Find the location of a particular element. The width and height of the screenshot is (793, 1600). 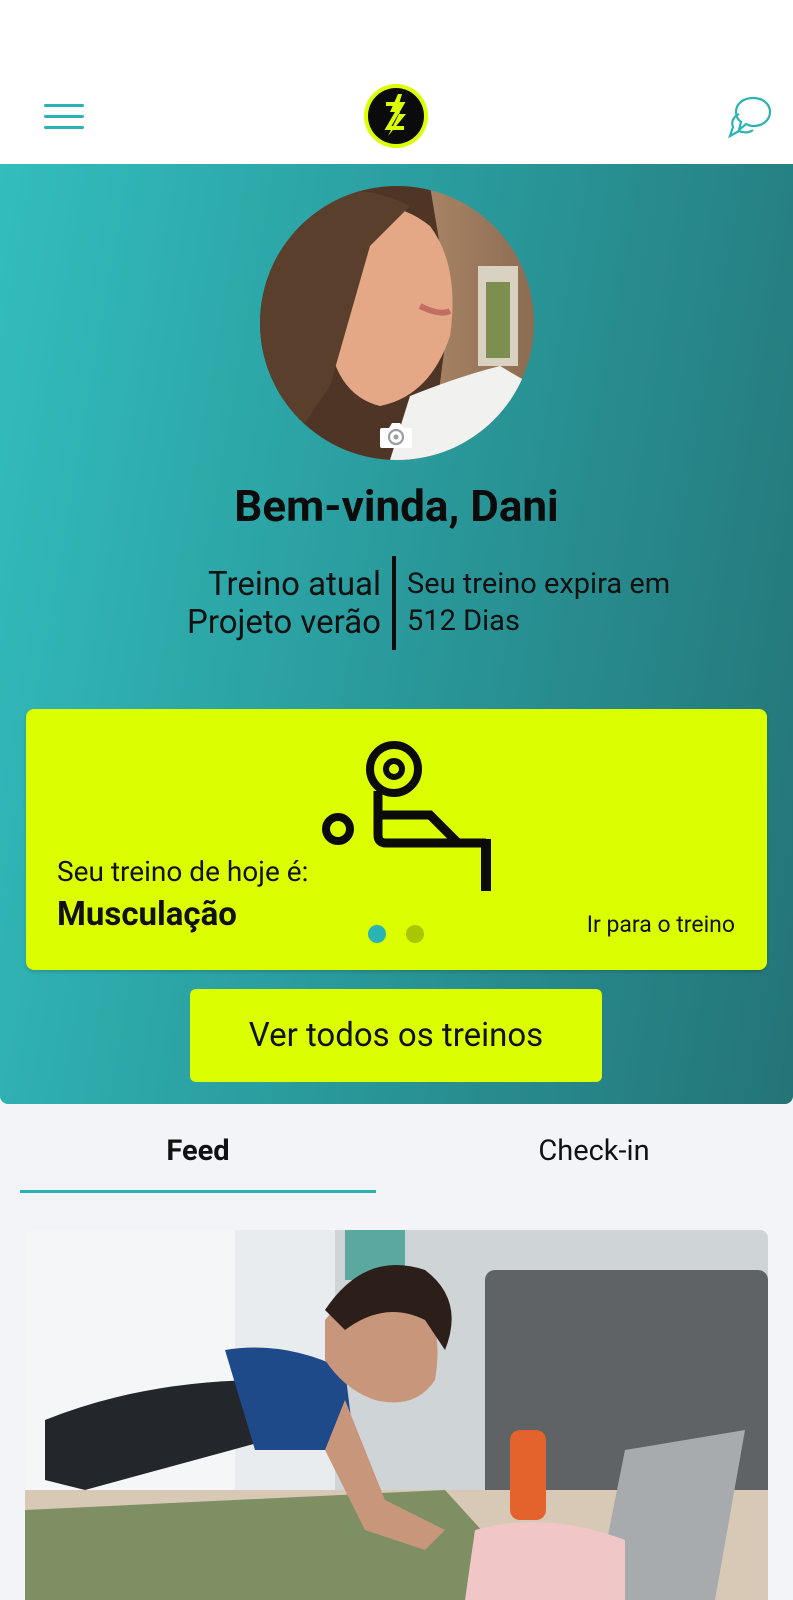

current-workout-value: Projeto verão is located at coordinates (284, 622).